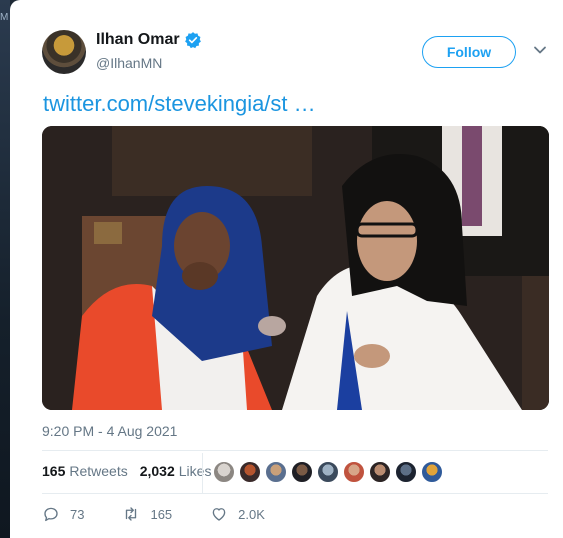 The image size is (563, 538). I want to click on retweets-stat-count: 165, so click(54, 471).